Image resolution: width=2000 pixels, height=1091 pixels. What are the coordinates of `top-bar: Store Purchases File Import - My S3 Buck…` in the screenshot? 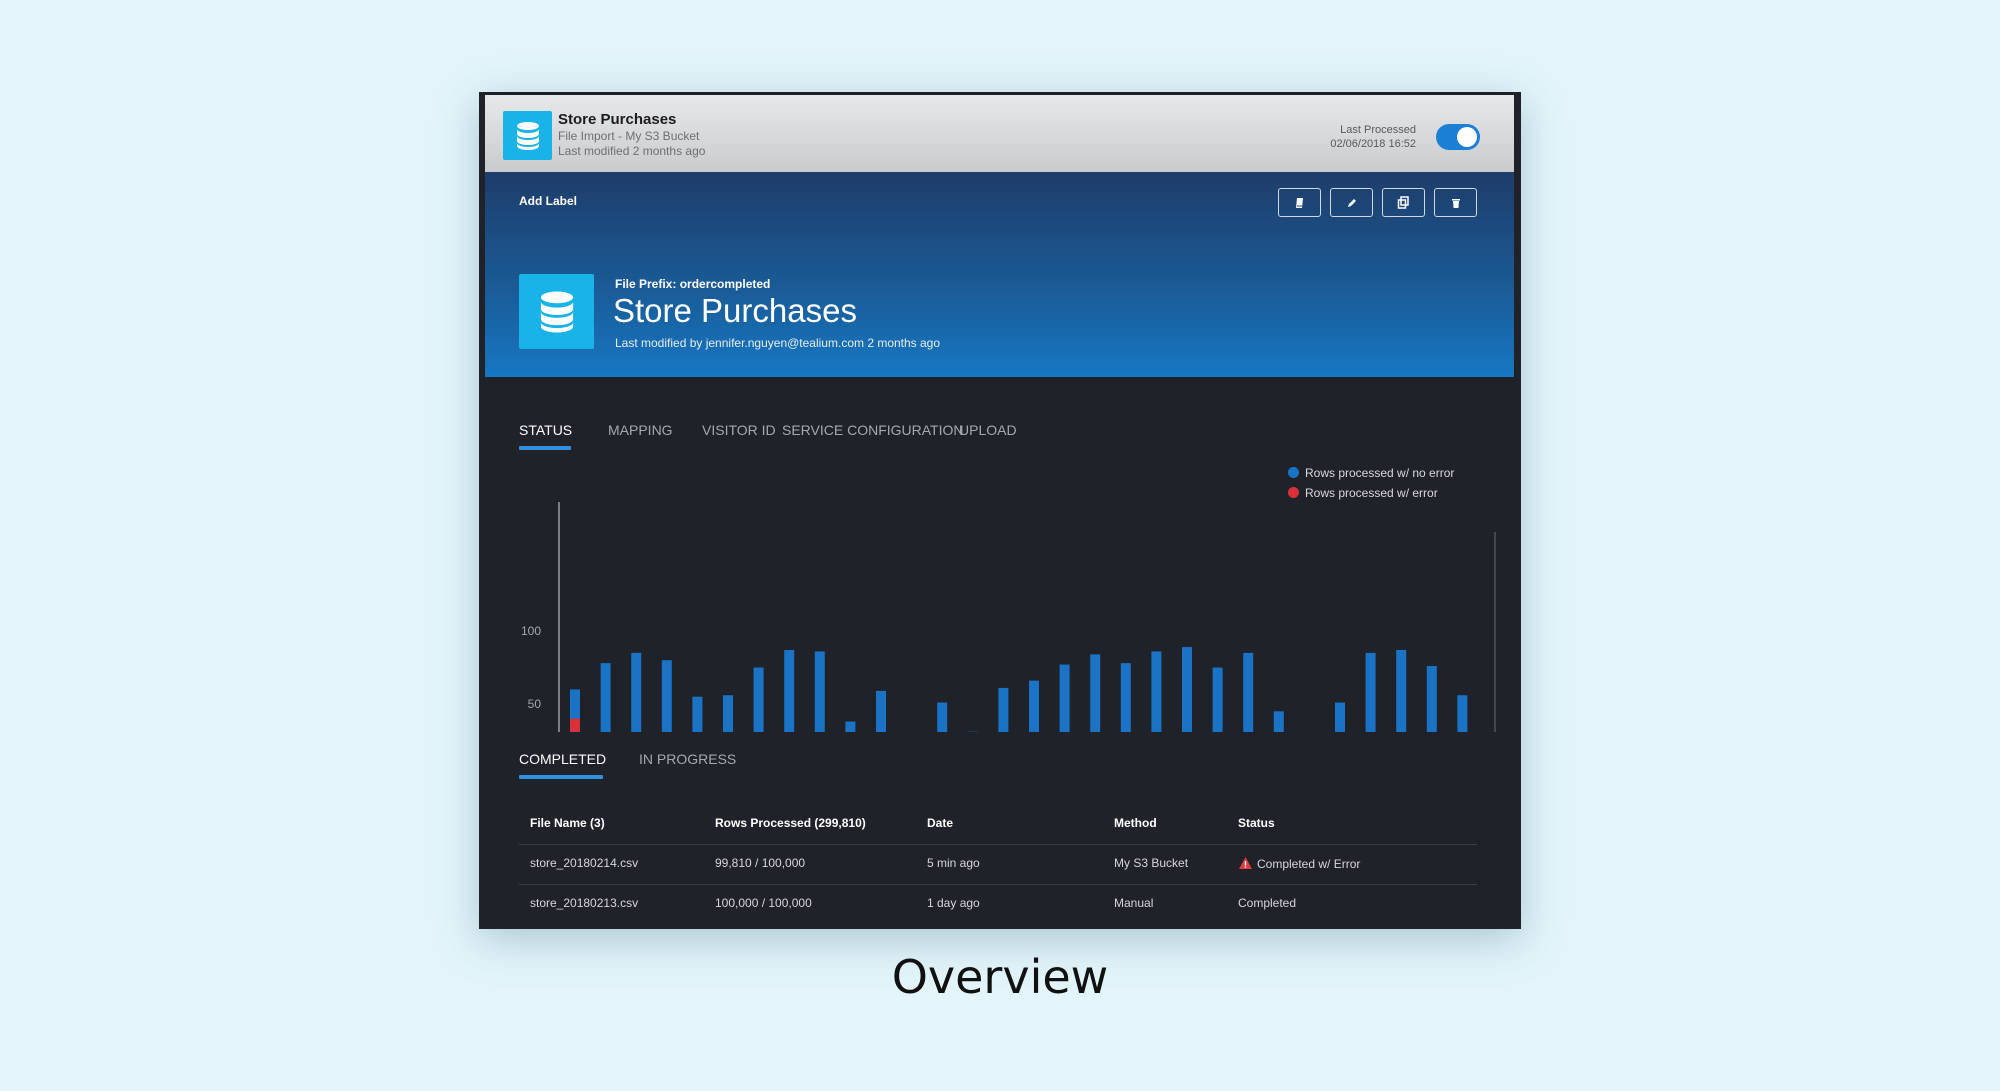 It's located at (999, 133).